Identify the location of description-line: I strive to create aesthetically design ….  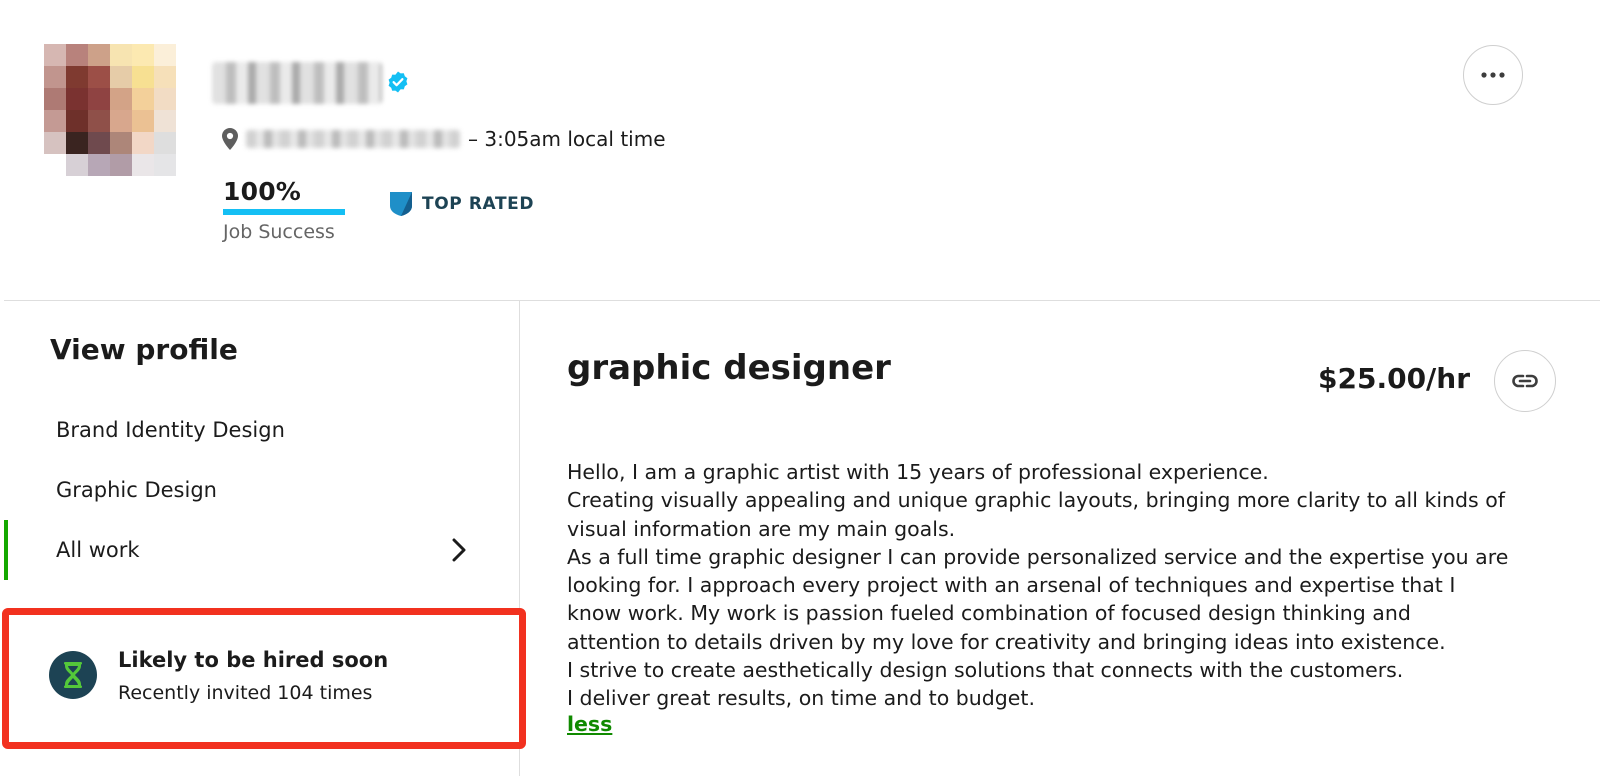
(985, 670).